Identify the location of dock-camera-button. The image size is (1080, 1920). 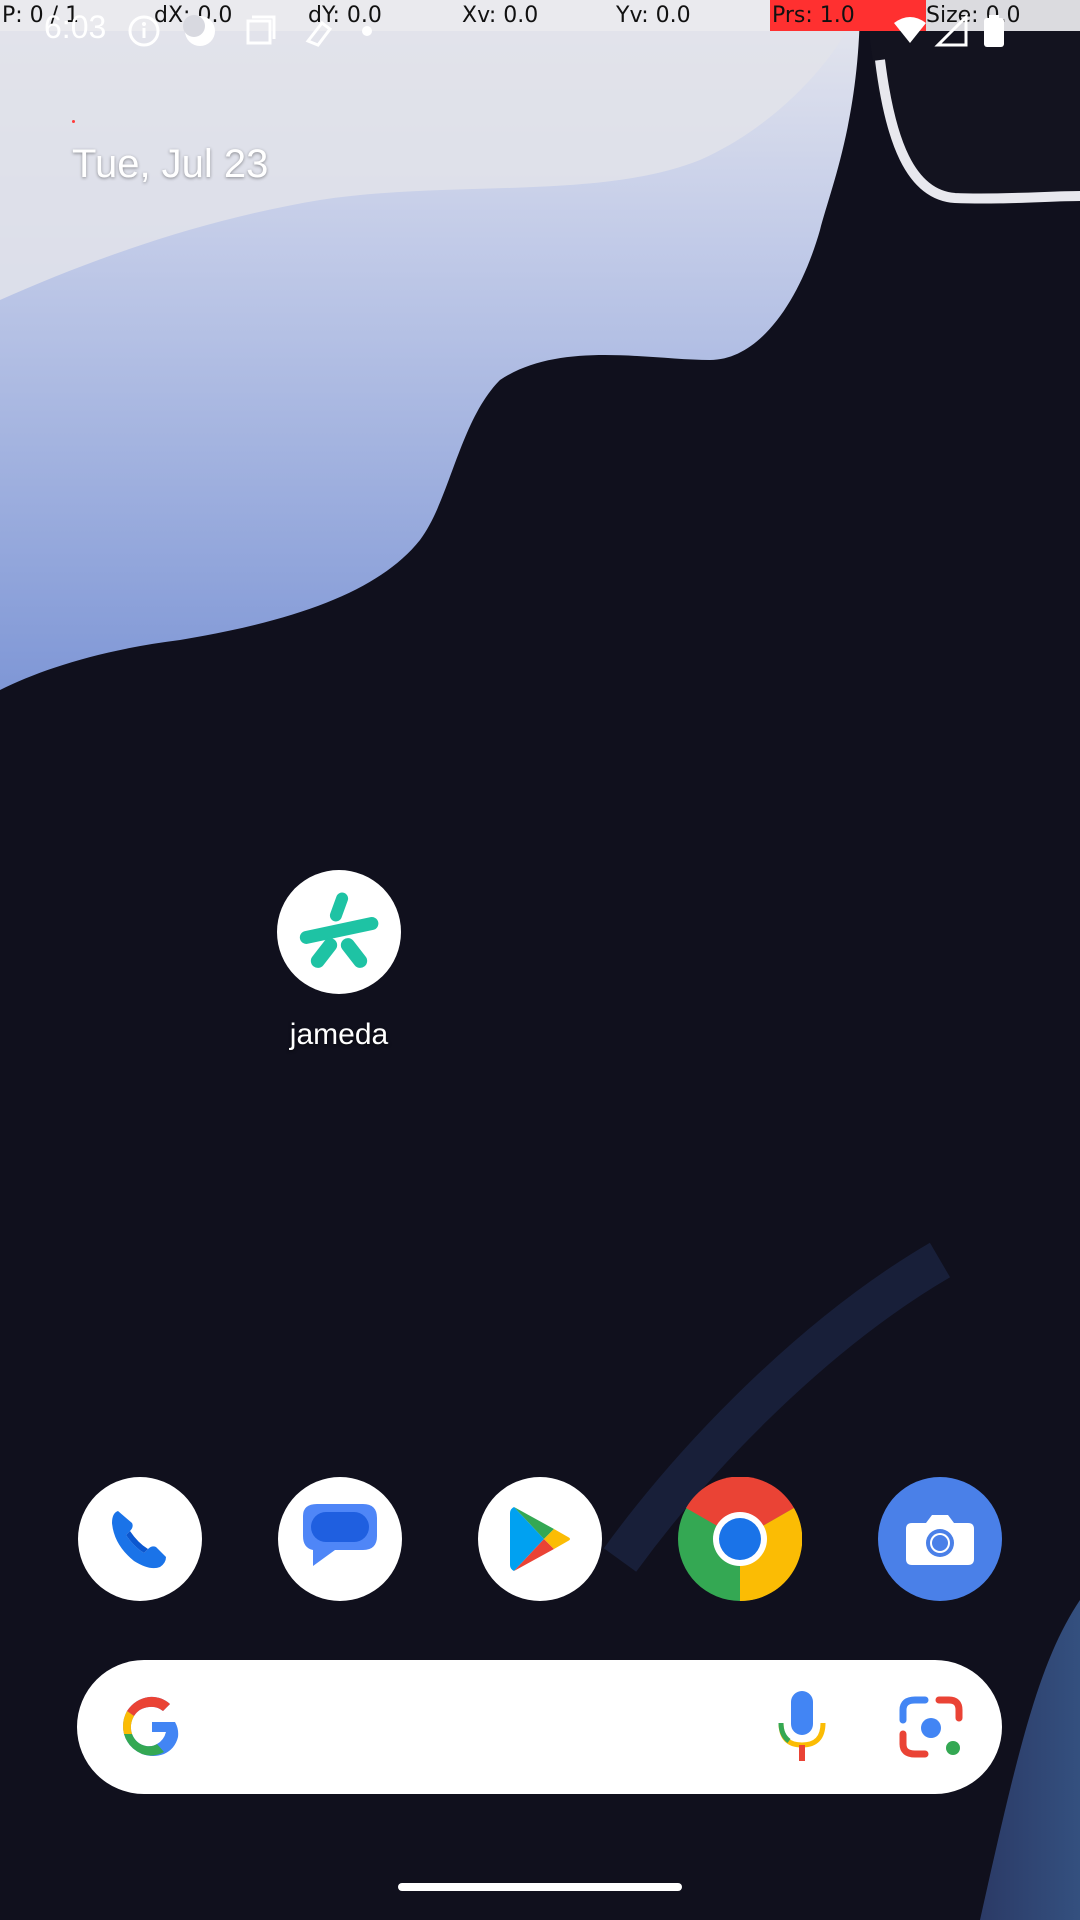
(940, 1539).